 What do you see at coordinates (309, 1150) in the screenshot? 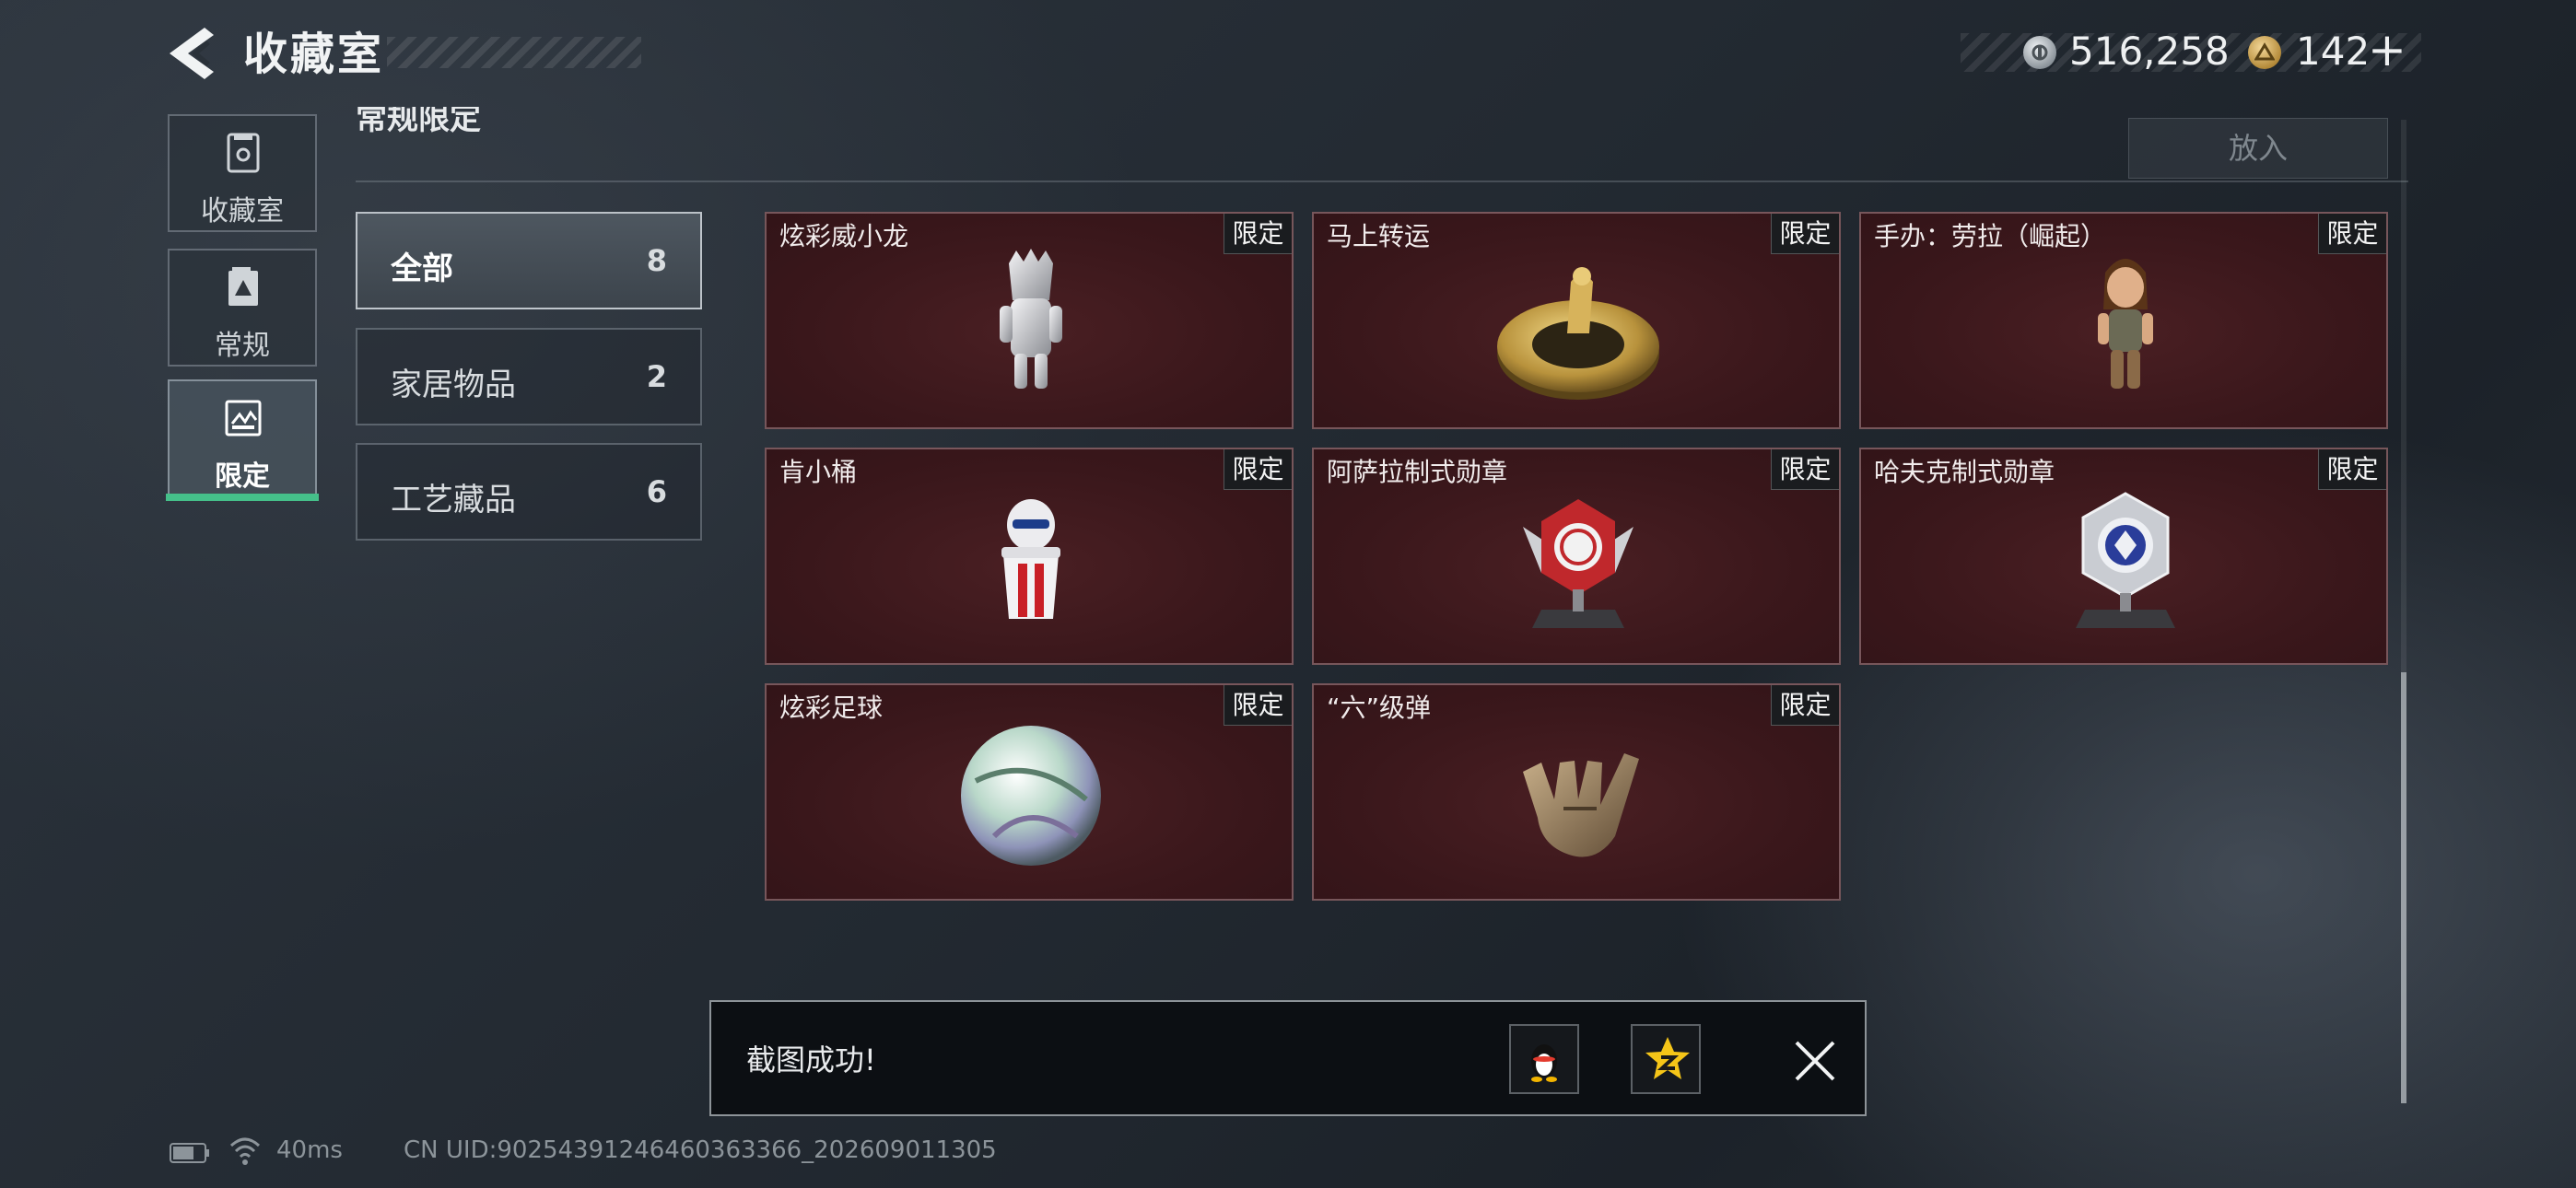
I see `ping-text: 40ms` at bounding box center [309, 1150].